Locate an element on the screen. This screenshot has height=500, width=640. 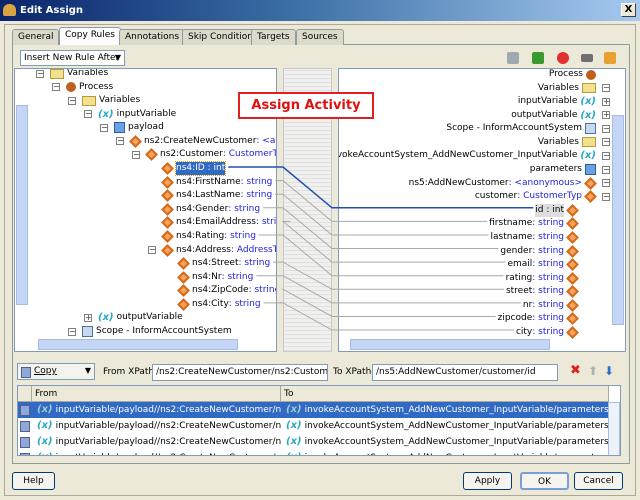
from-xpath-input: /ns2:CreateNewCustomer/ns2:Customer is located at coordinates (240, 372).